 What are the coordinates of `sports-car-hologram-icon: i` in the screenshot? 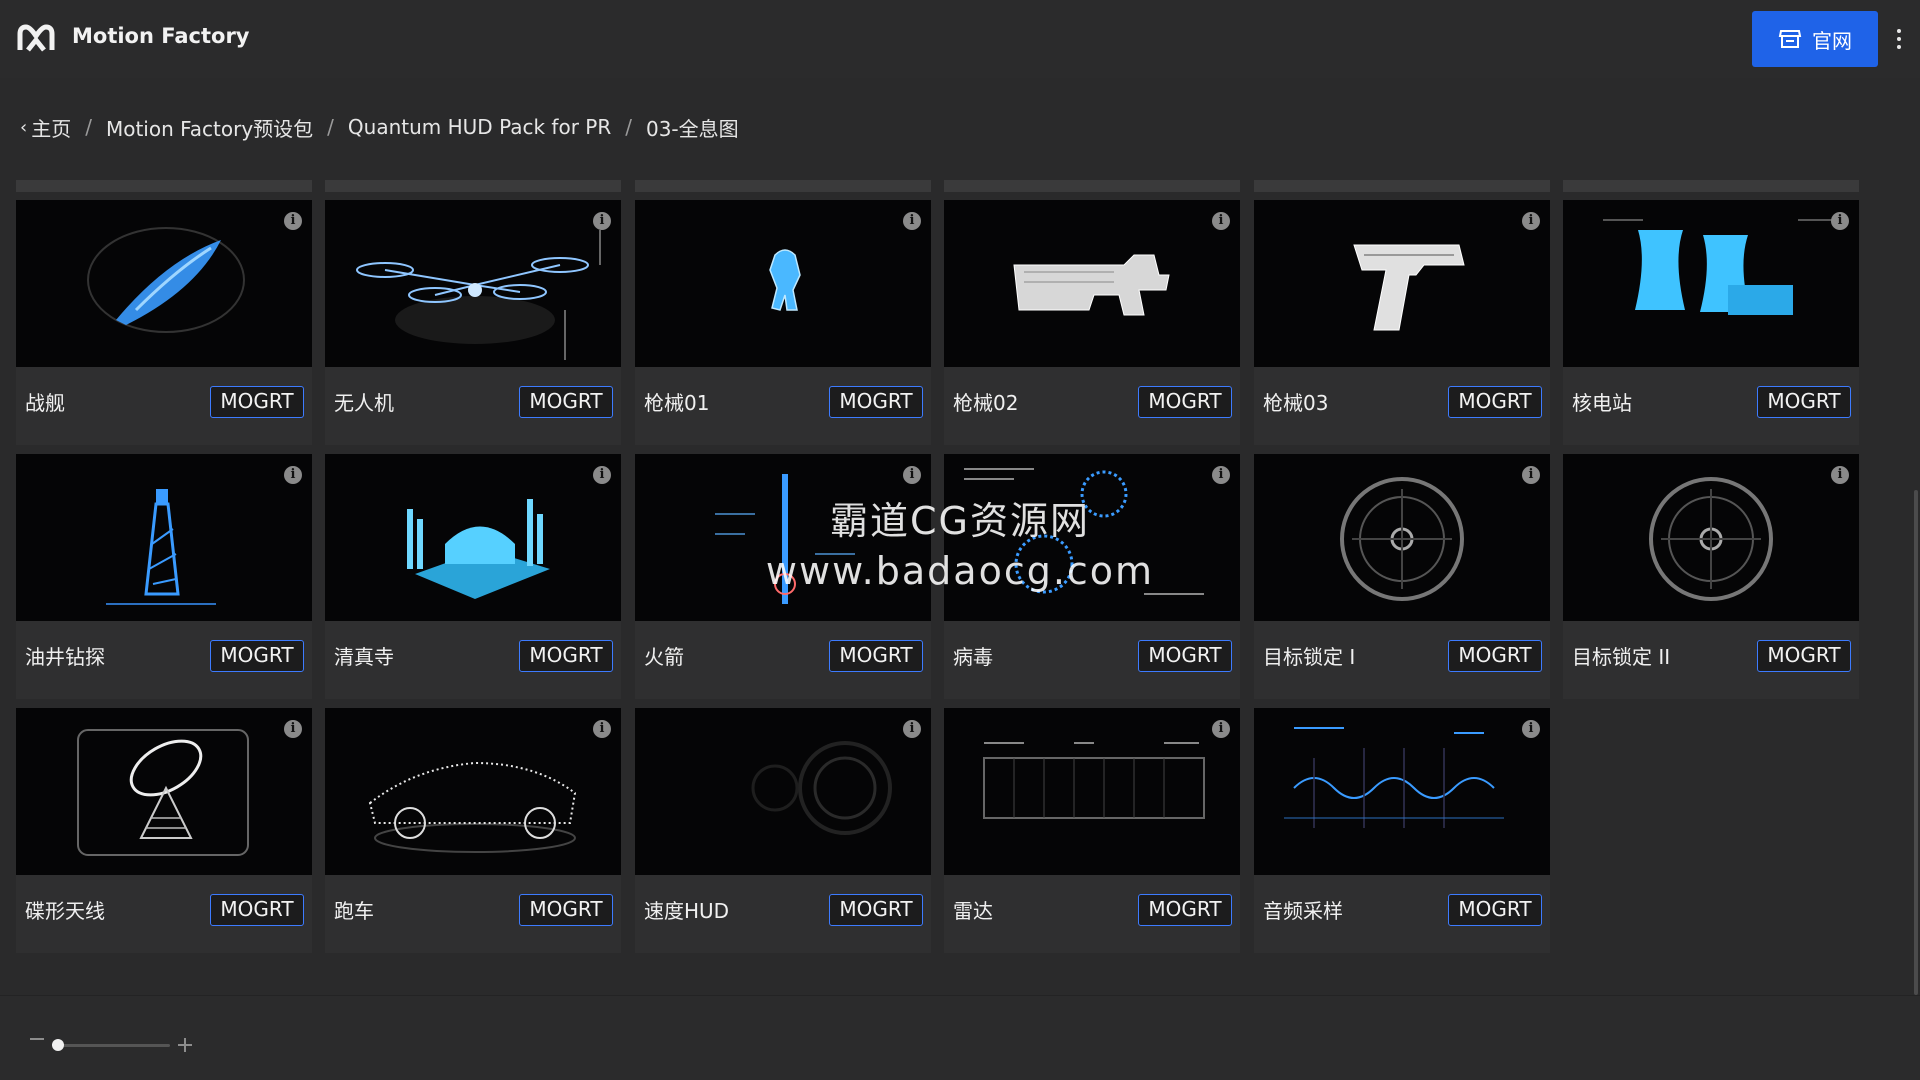 It's located at (473, 791).